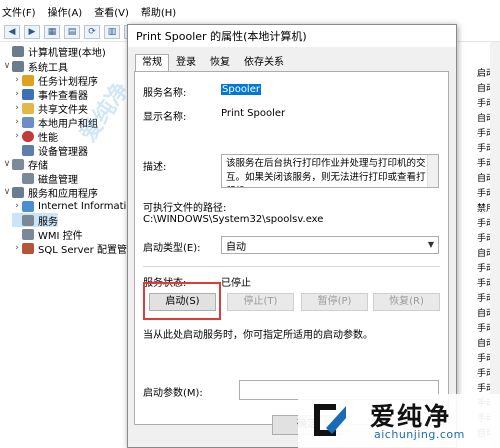 The image size is (500, 448). What do you see at coordinates (291, 266) in the screenshot?
I see `divider` at bounding box center [291, 266].